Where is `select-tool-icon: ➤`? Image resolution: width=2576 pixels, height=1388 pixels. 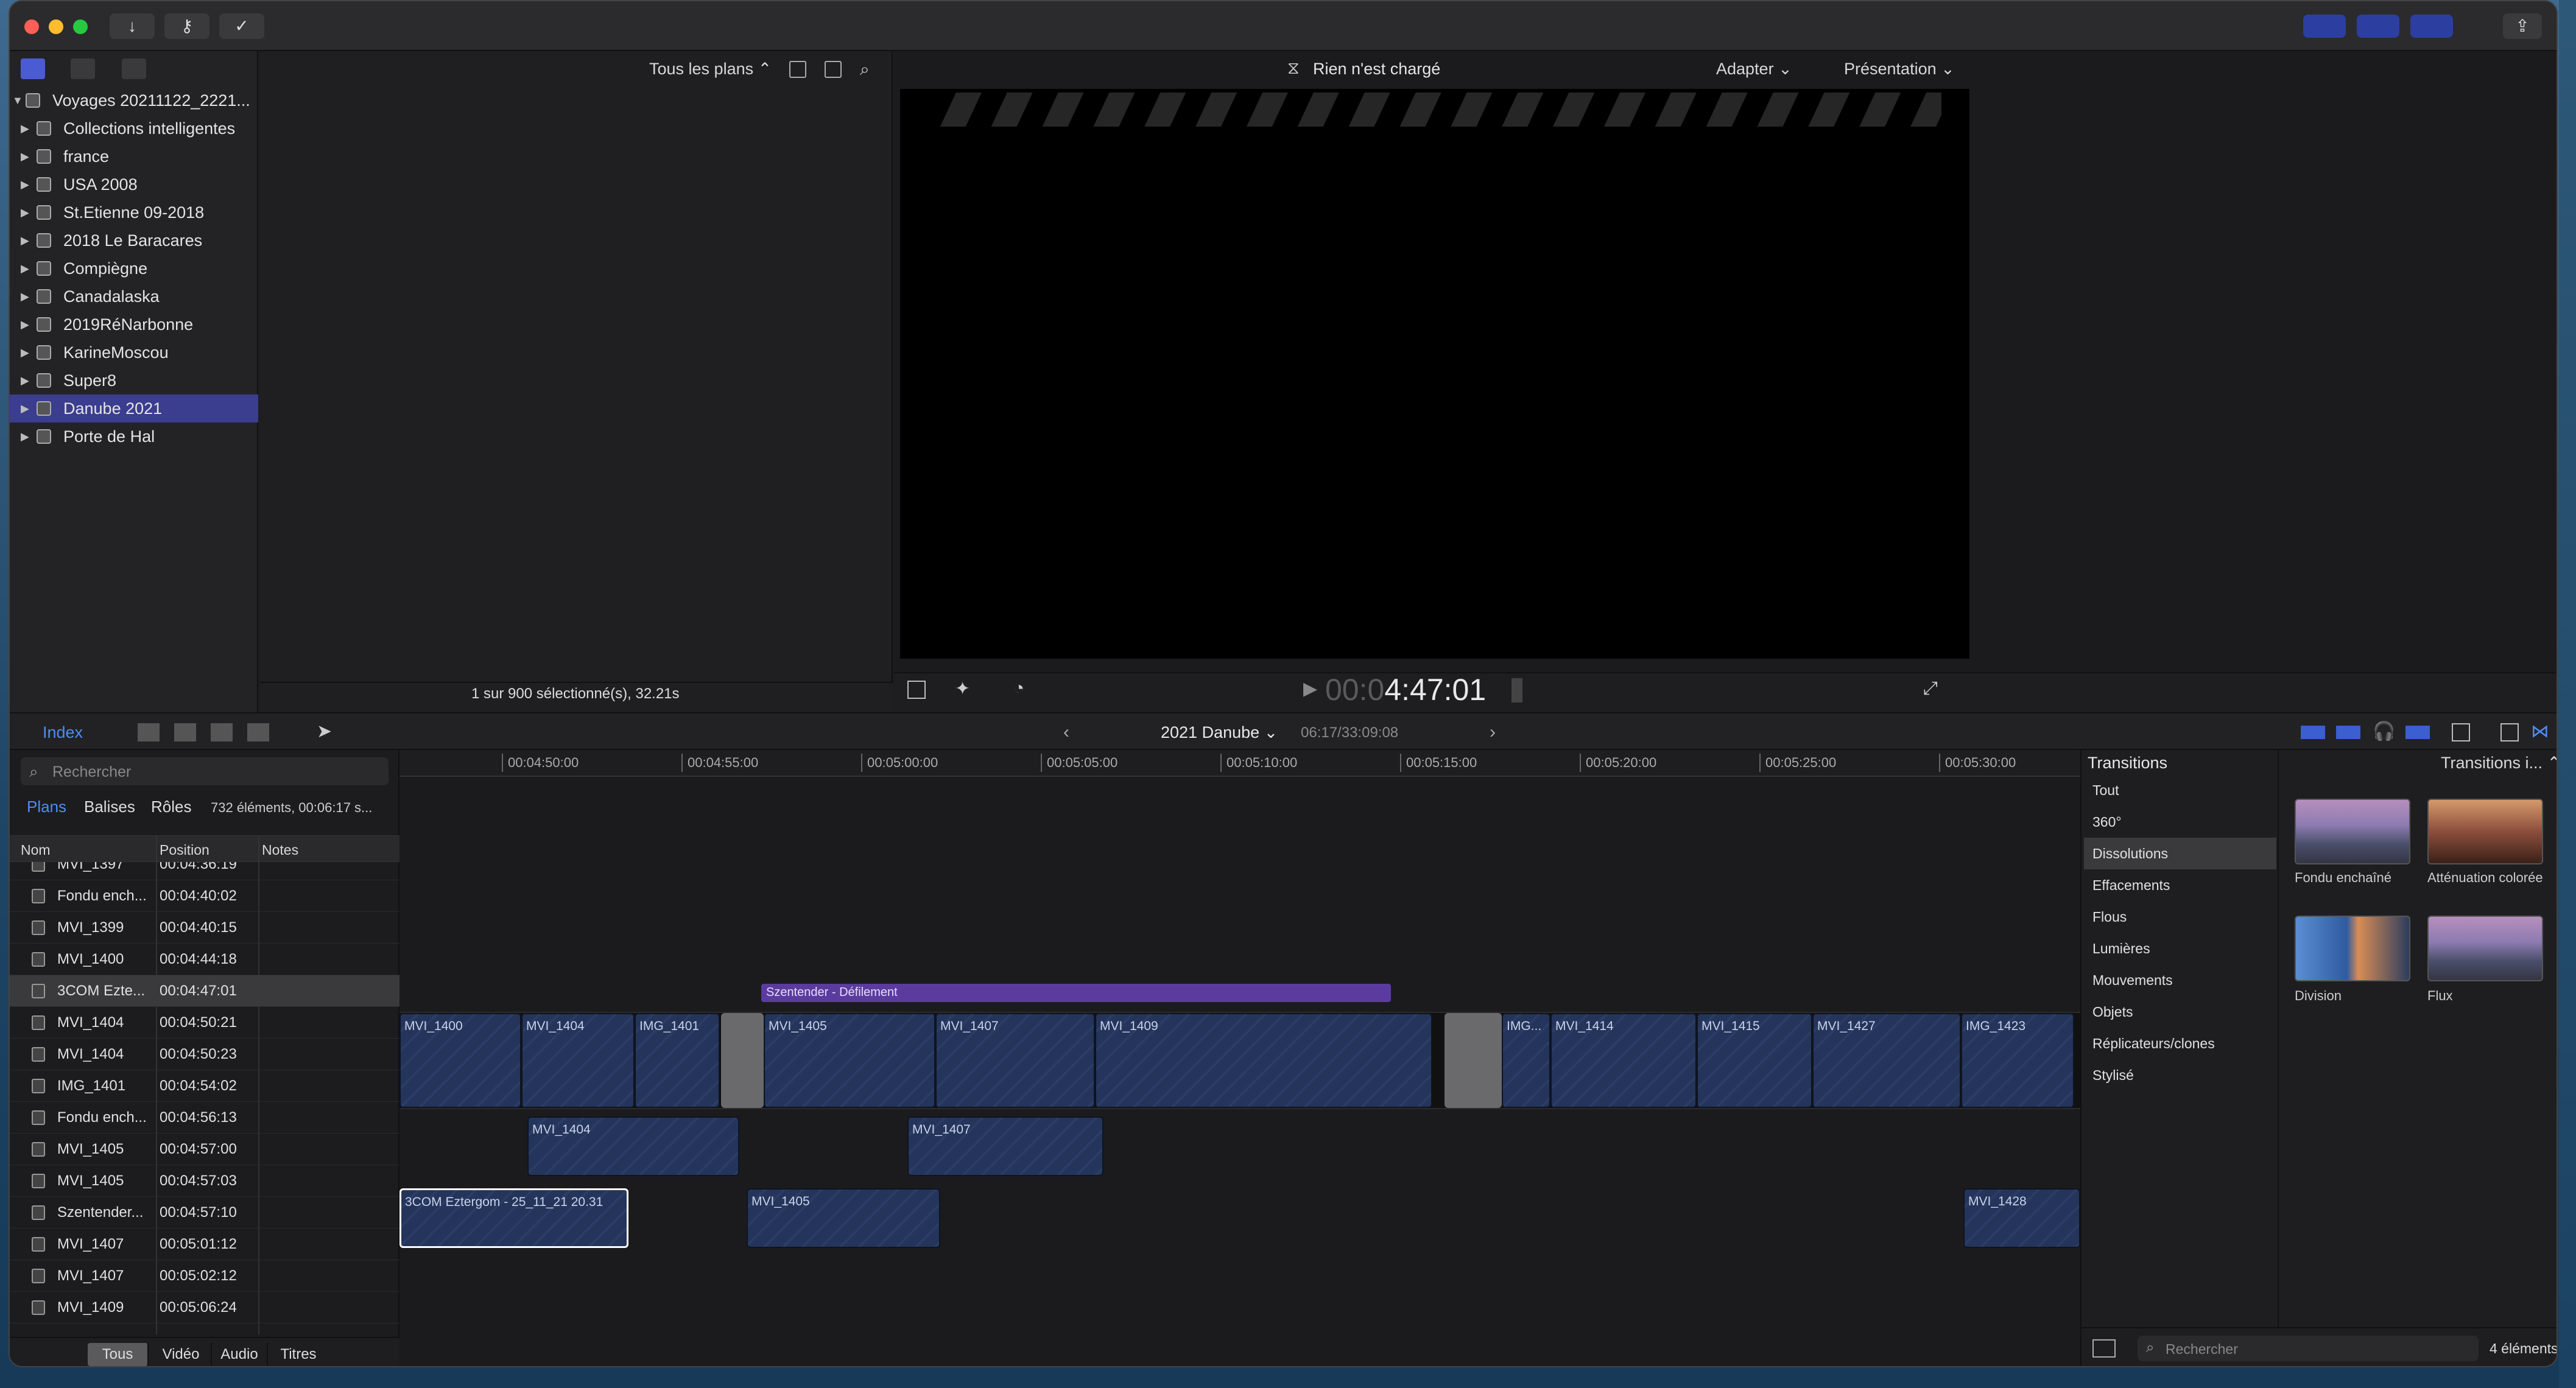
select-tool-icon: ➤ is located at coordinates (324, 731).